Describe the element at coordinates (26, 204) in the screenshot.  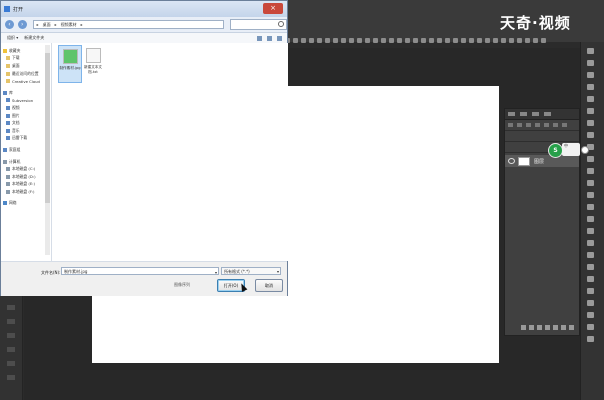
I see `sidebar-item: 网络` at that location.